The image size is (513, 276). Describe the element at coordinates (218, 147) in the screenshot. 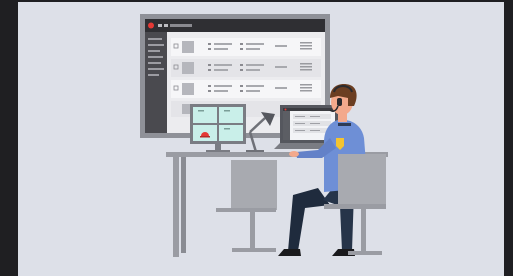

I see `monitor-stand` at that location.